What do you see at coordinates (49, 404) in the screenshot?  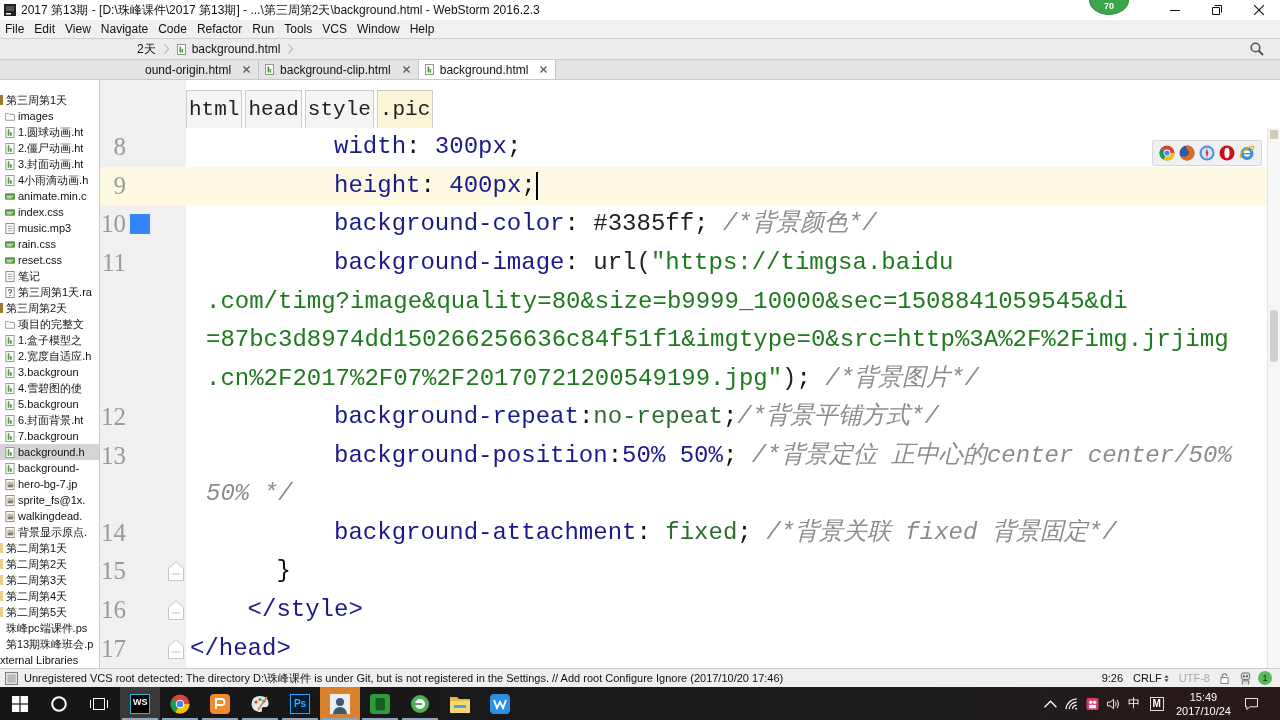 I see `tree-item: 5.backgroun` at bounding box center [49, 404].